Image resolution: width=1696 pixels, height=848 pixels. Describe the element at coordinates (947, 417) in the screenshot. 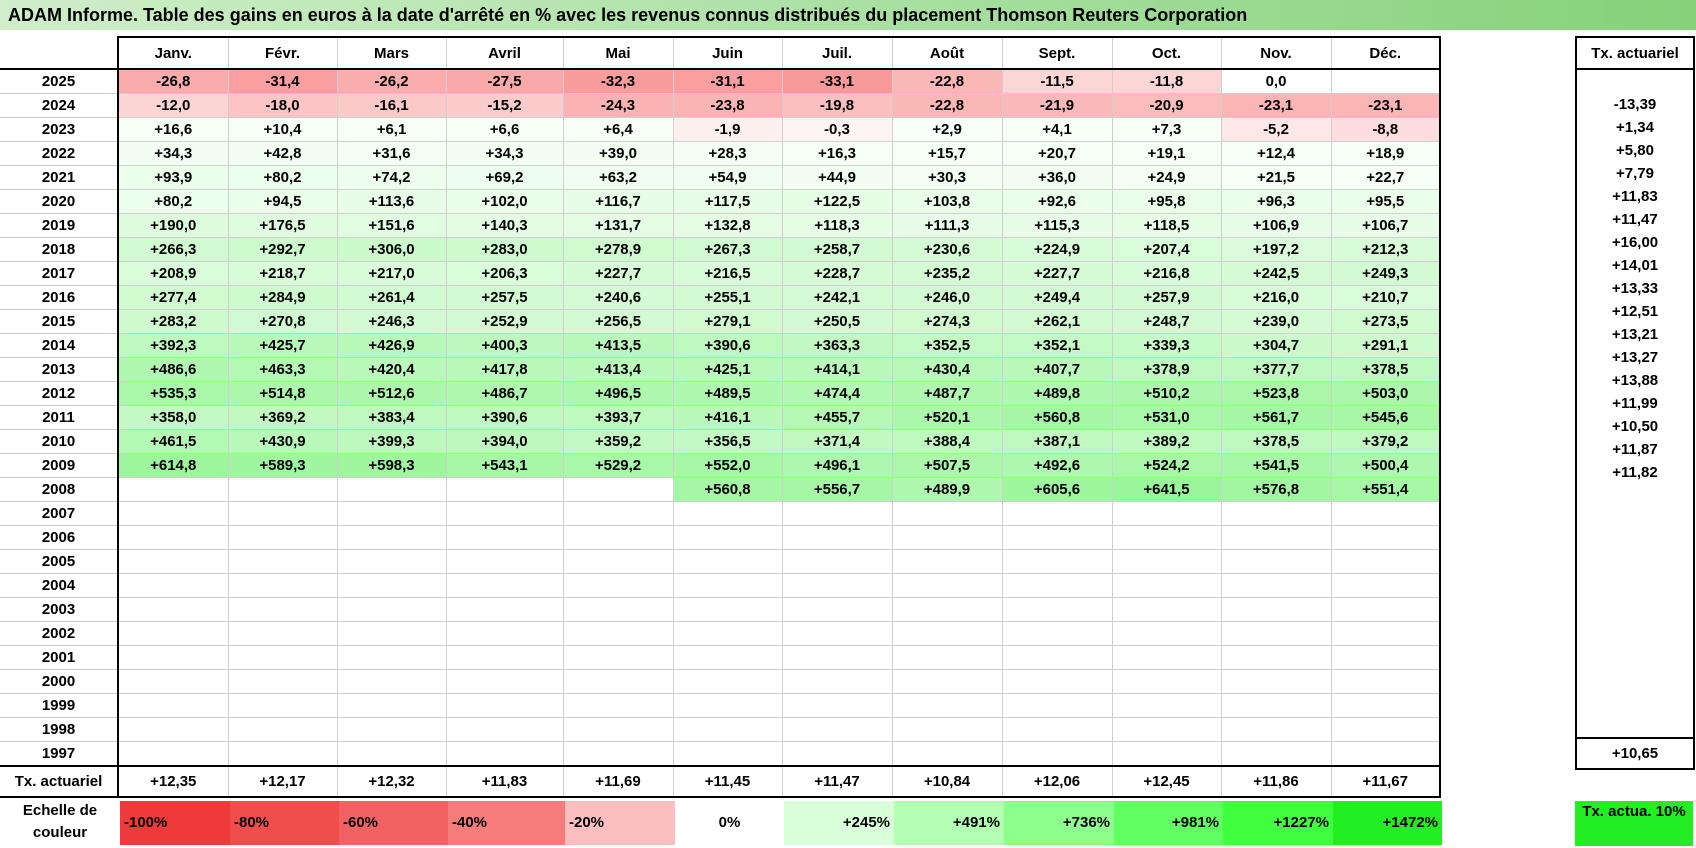

I see `gain-cell: +520,1` at that location.